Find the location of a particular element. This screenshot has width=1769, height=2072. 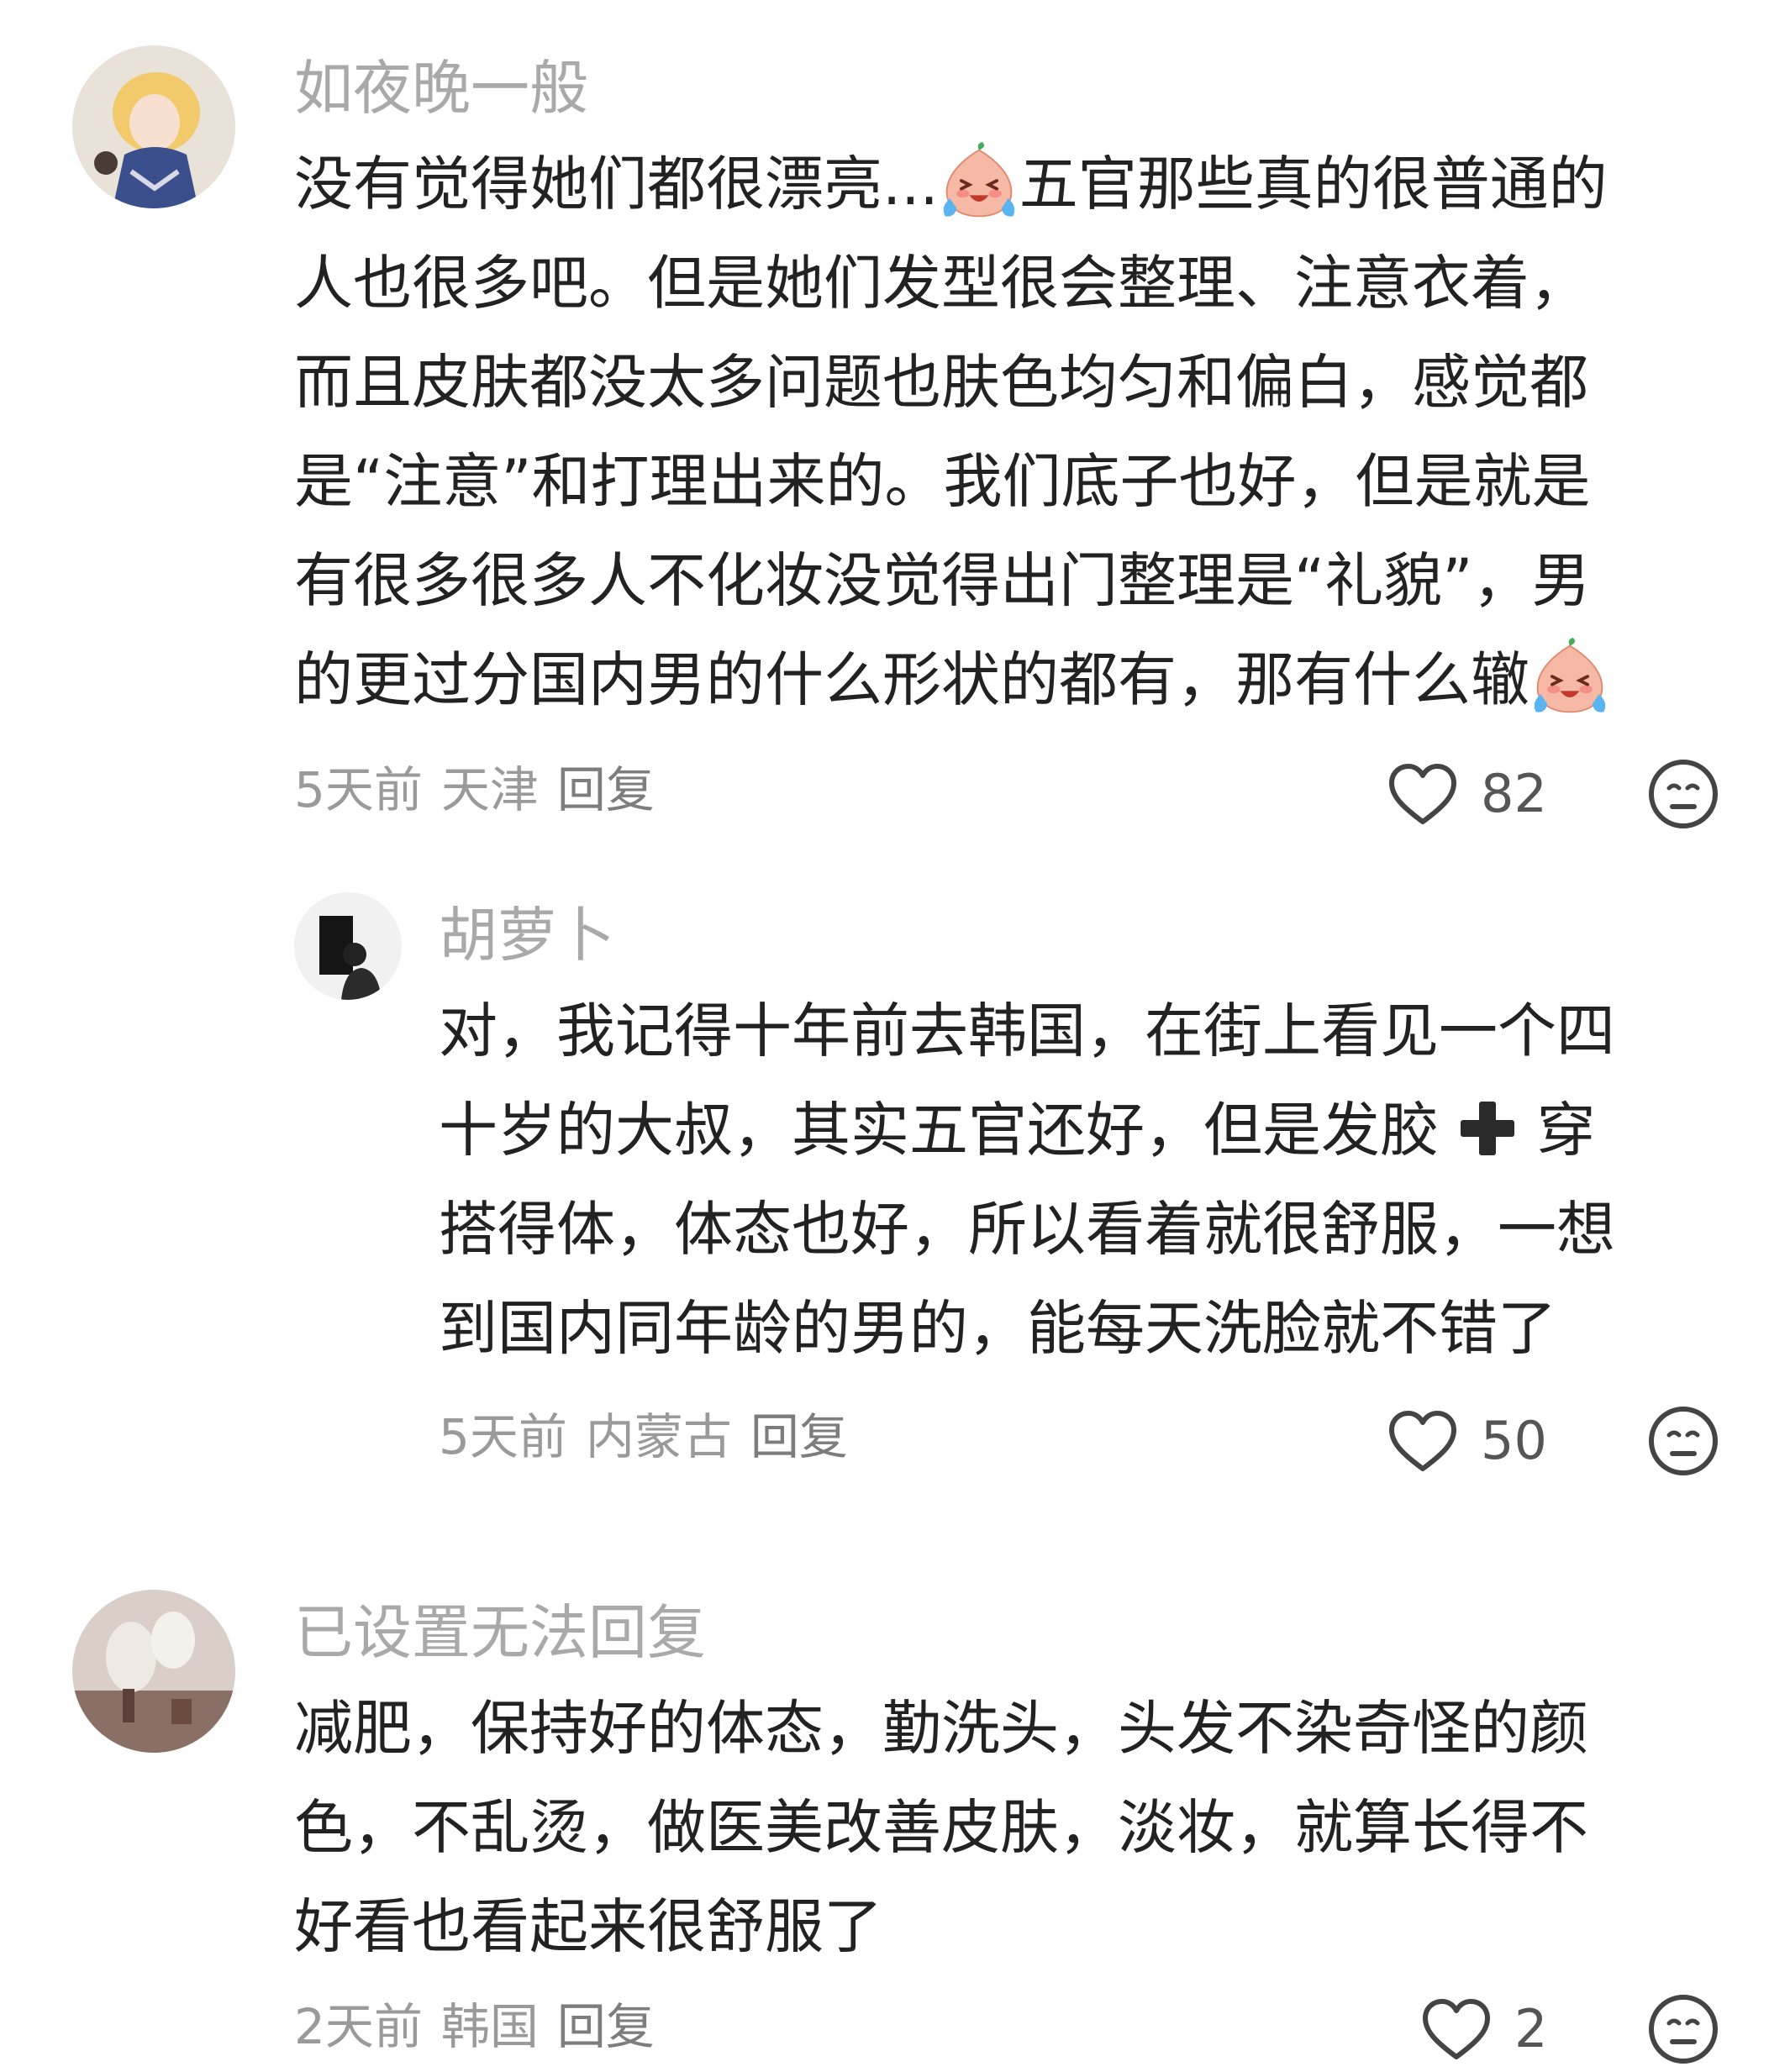

like-count: 2 is located at coordinates (1531, 2028).